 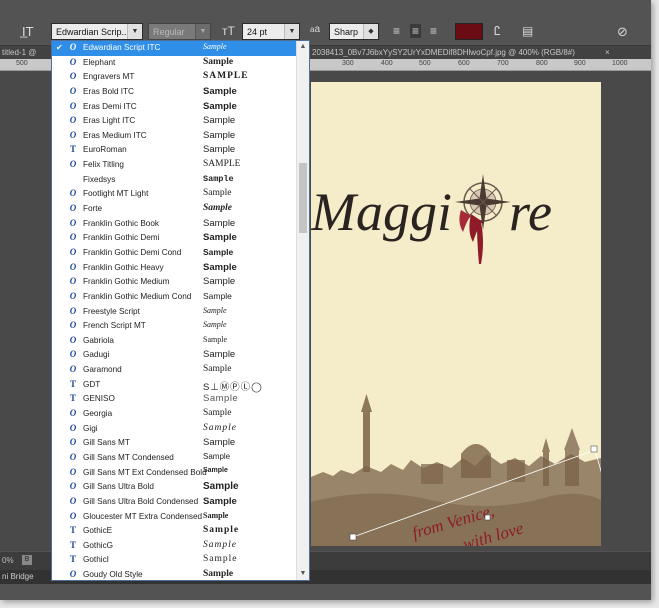 What do you see at coordinates (416, 31) in the screenshot?
I see `align-center-icon: ≡` at bounding box center [416, 31].